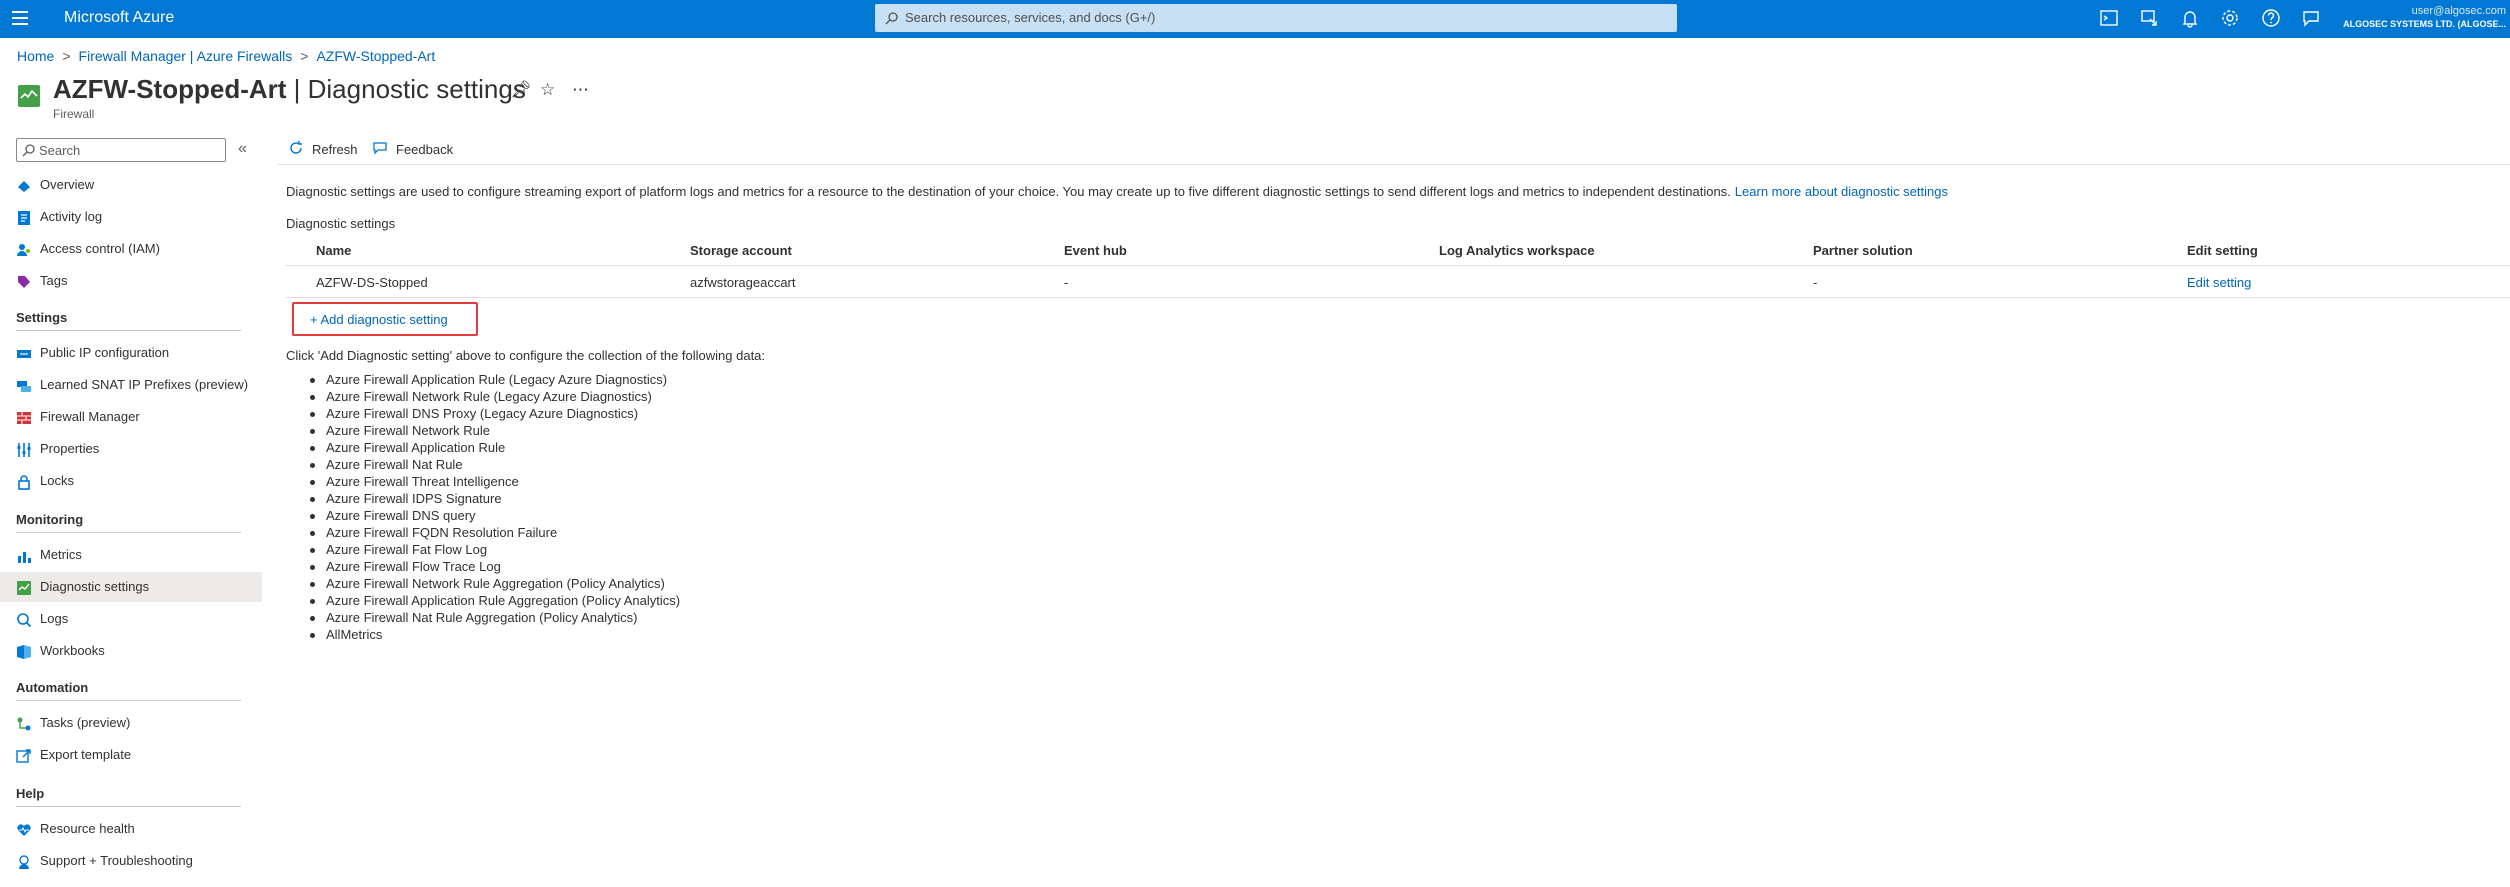 This screenshot has width=2510, height=887. Describe the element at coordinates (743, 282) in the screenshot. I see `cell-storage-account: azfwstorageaccart` at that location.